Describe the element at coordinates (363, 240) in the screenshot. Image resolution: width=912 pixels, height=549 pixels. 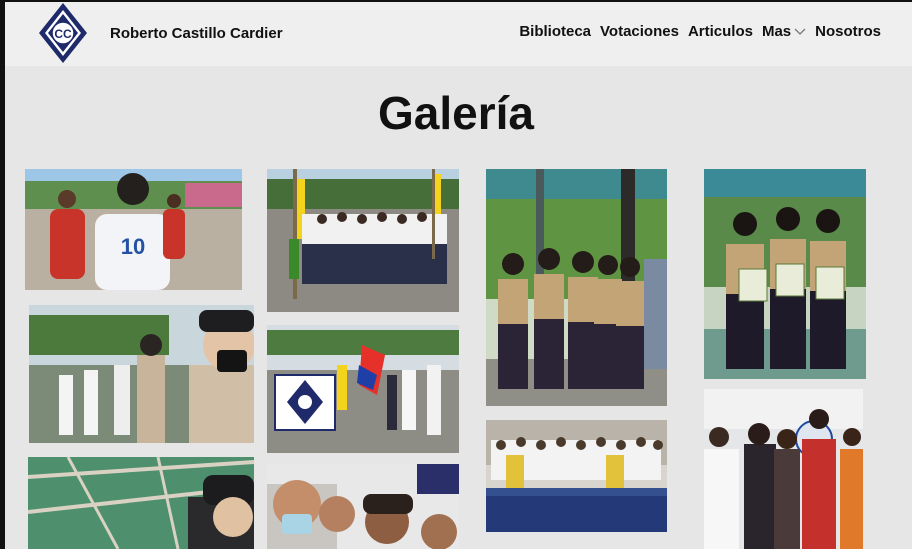
I see `gallery-photo-group-flags` at that location.